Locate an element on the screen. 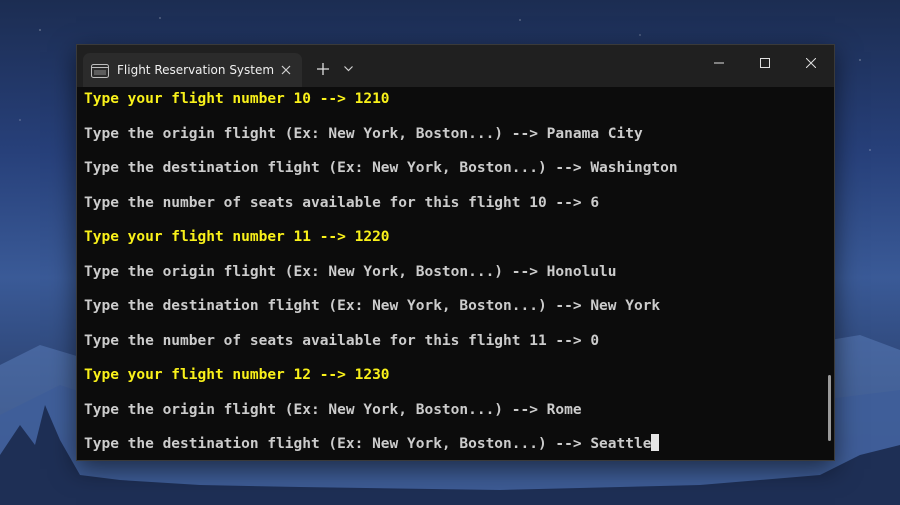  close-window-button is located at coordinates (811, 63).